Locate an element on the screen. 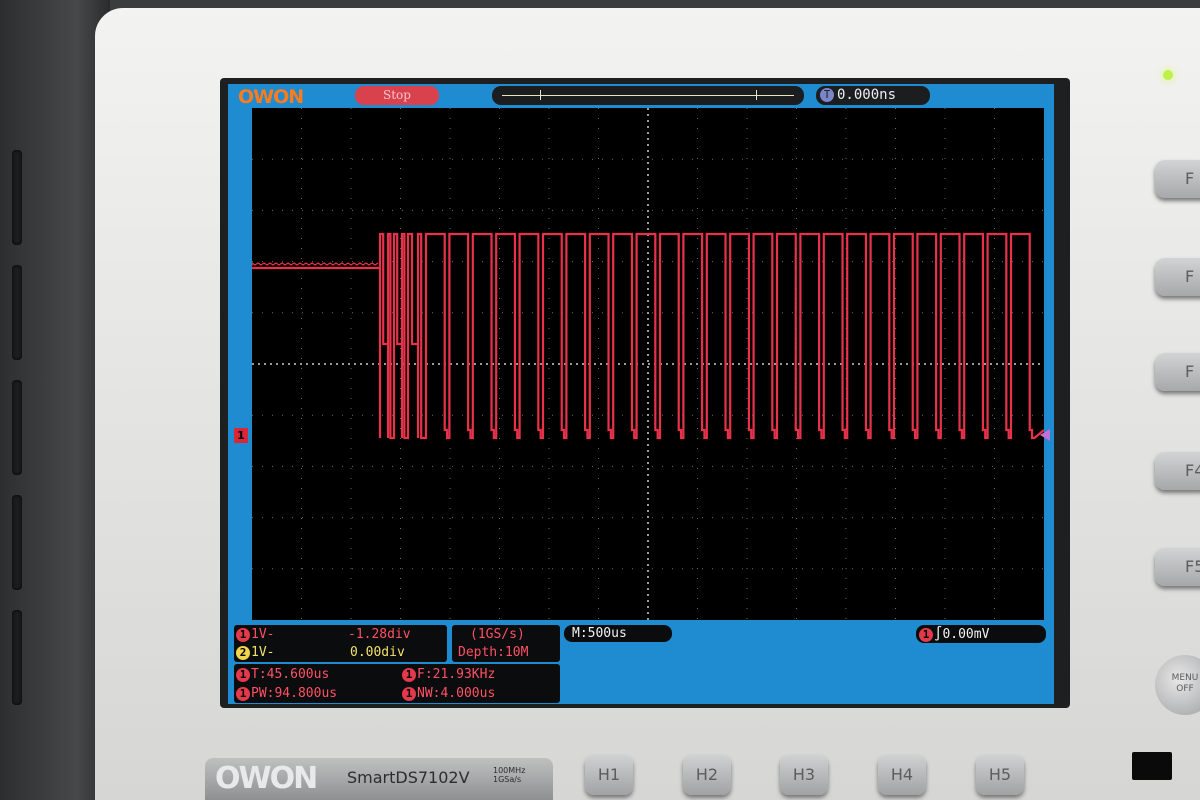 The width and height of the screenshot is (1200, 800). ch1-scale: 1V- is located at coordinates (263, 634).